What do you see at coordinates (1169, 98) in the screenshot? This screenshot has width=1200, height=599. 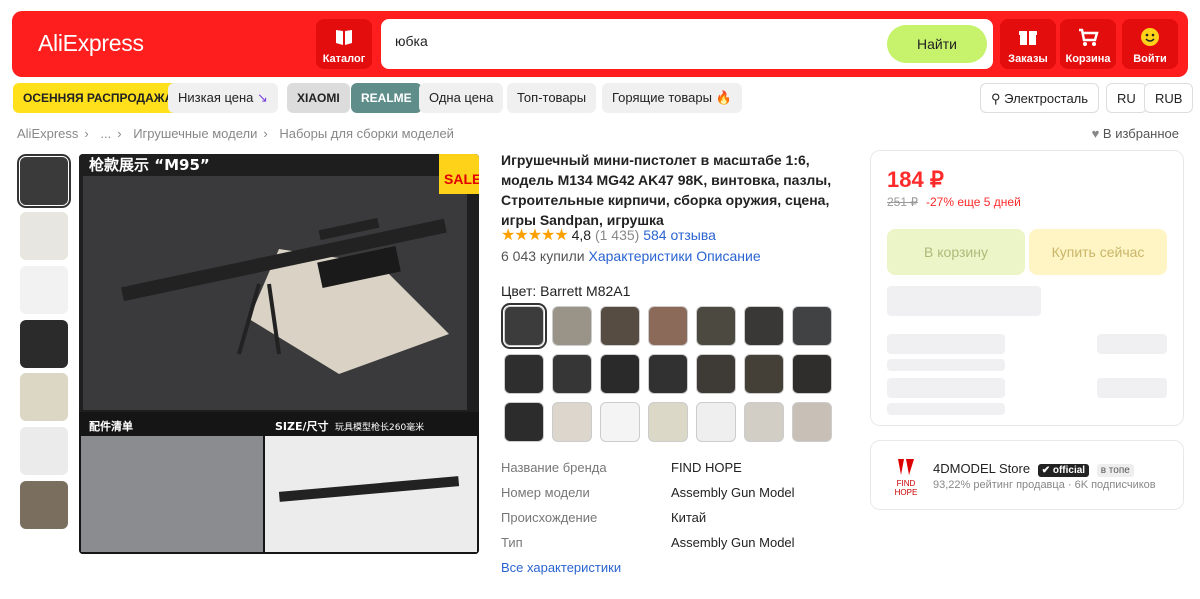 I see `currency-selector: RUB` at bounding box center [1169, 98].